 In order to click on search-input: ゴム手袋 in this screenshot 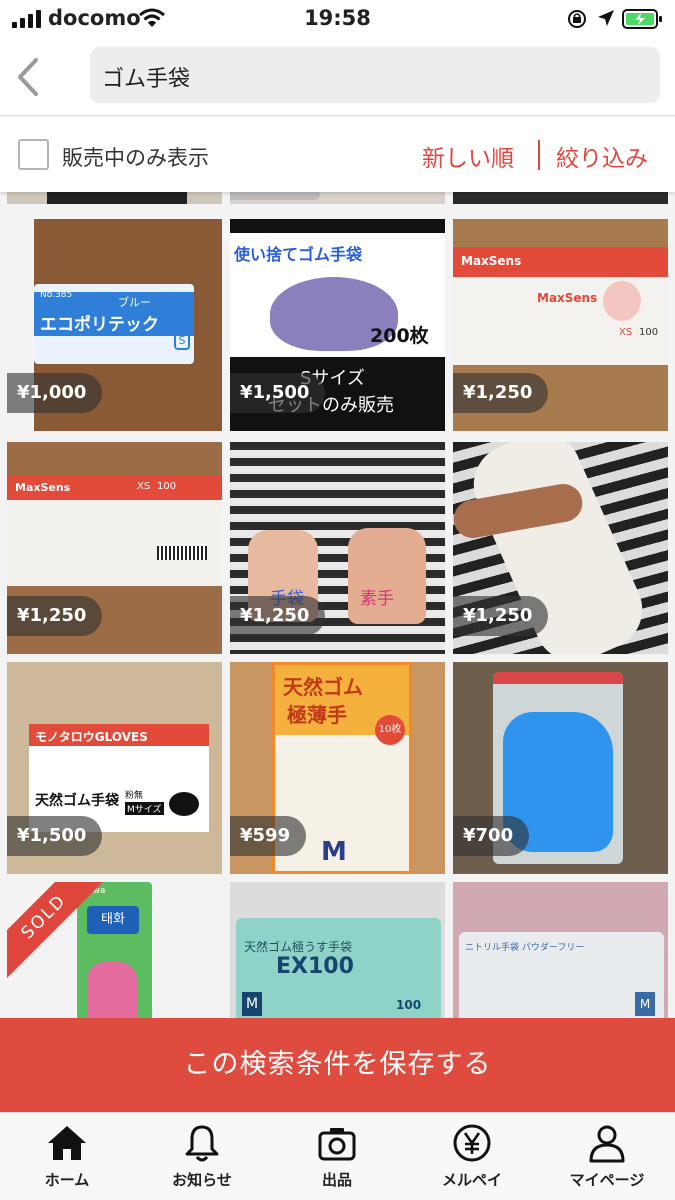, I will do `click(375, 75)`.